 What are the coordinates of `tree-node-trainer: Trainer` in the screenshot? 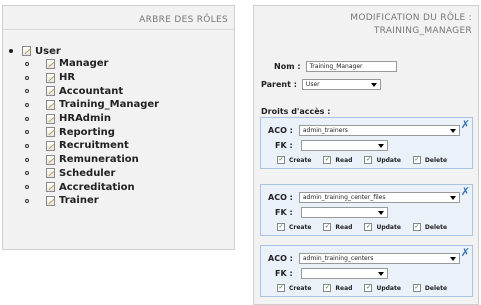 It's located at (92, 201).